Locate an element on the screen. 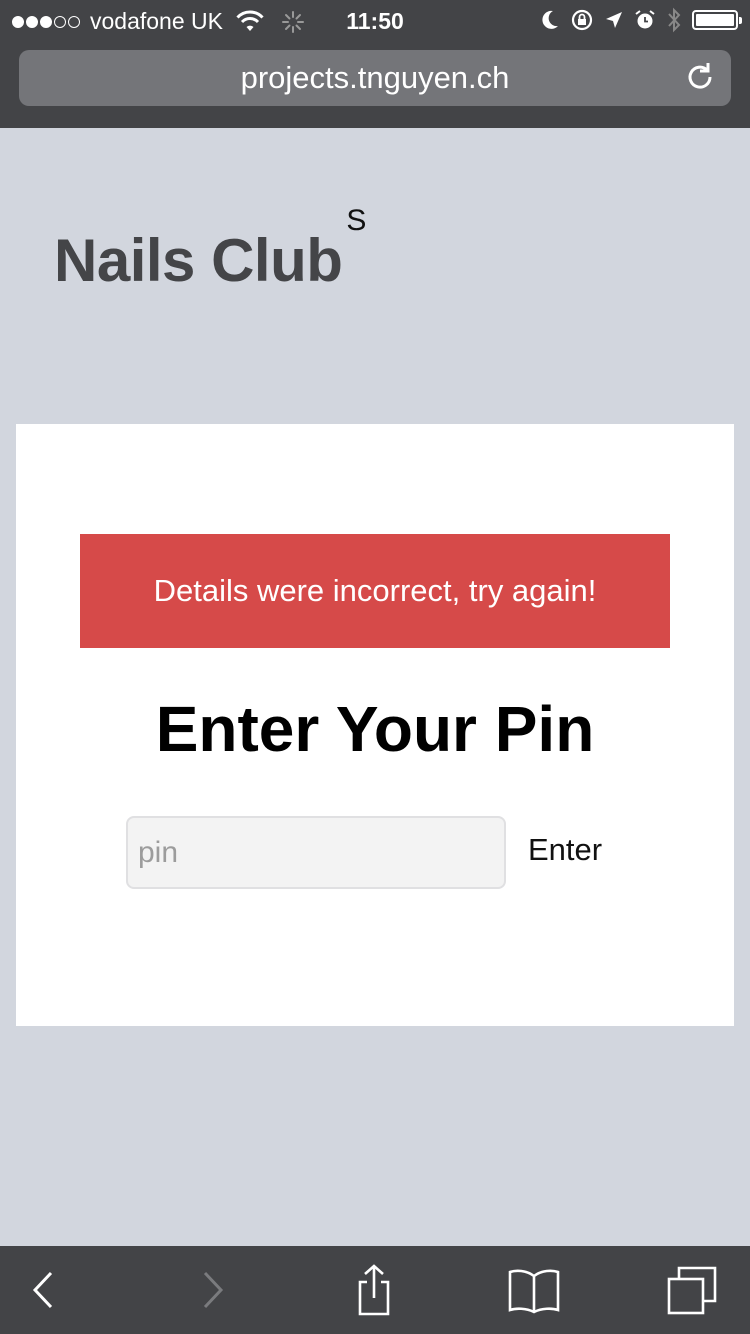  moon-icon is located at coordinates (550, 19).